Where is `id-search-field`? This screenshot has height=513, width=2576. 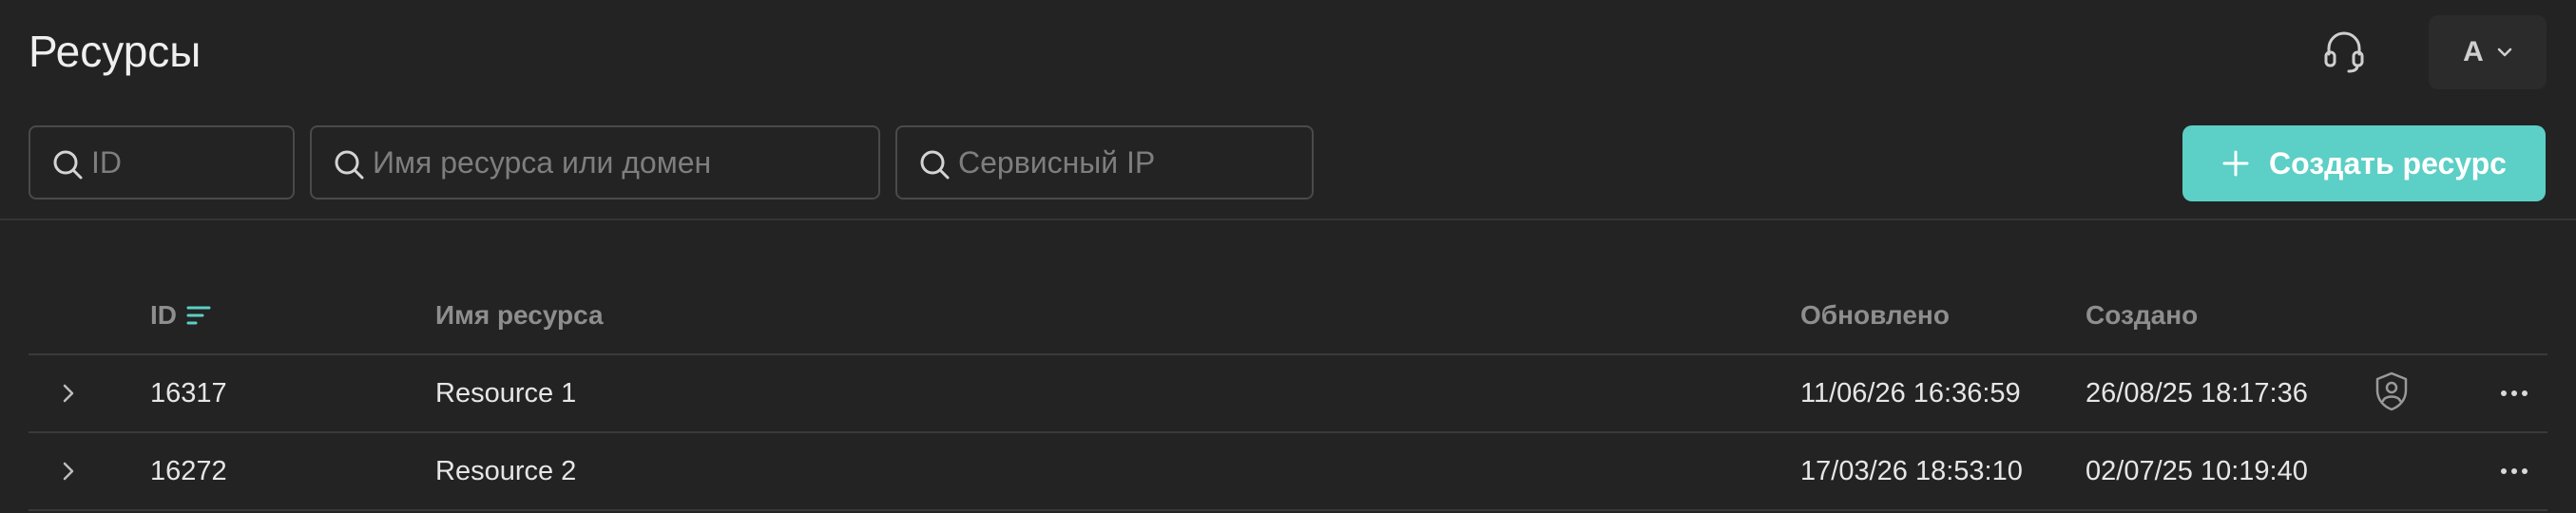 id-search-field is located at coordinates (162, 162).